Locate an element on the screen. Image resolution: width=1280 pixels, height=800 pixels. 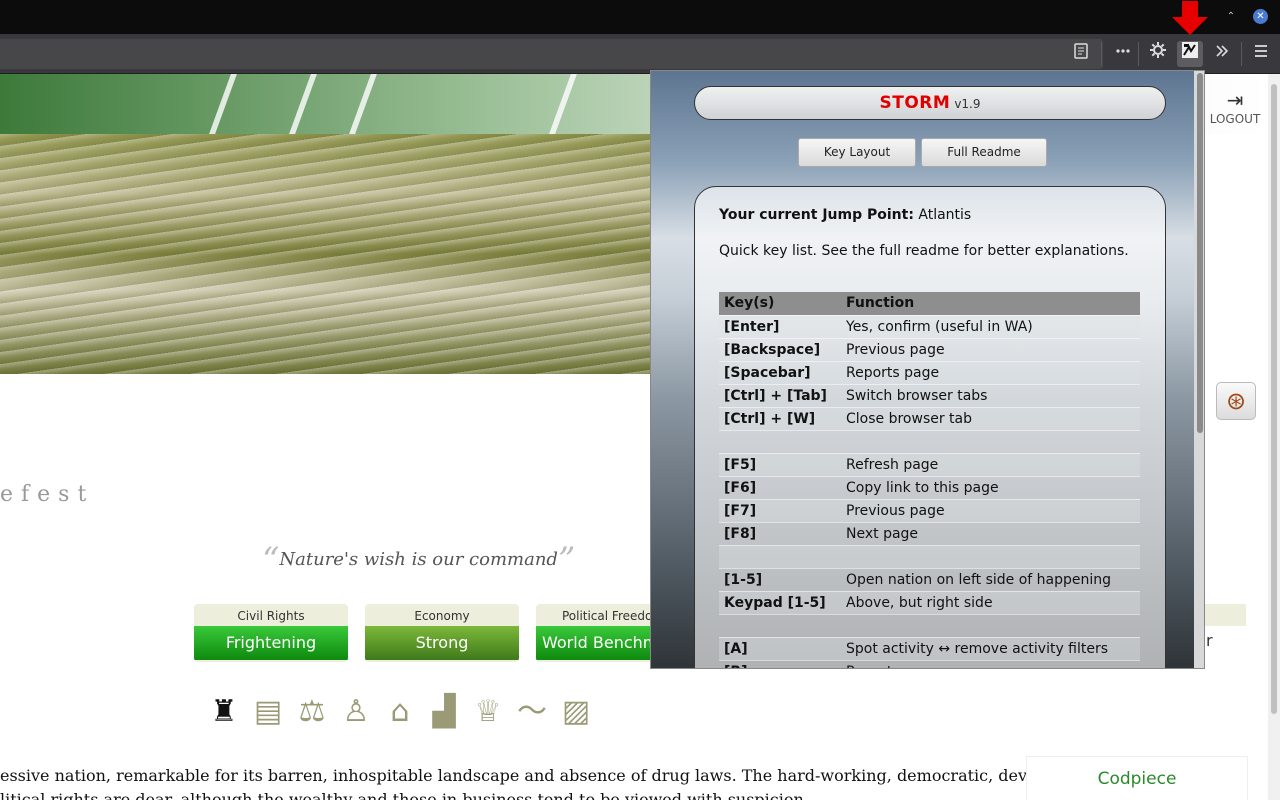
key-cell: [A] is located at coordinates (780, 649).